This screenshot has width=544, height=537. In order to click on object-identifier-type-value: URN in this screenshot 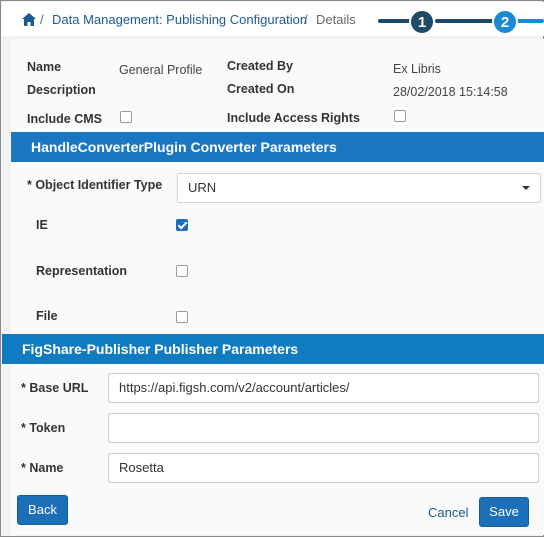, I will do `click(202, 187)`.